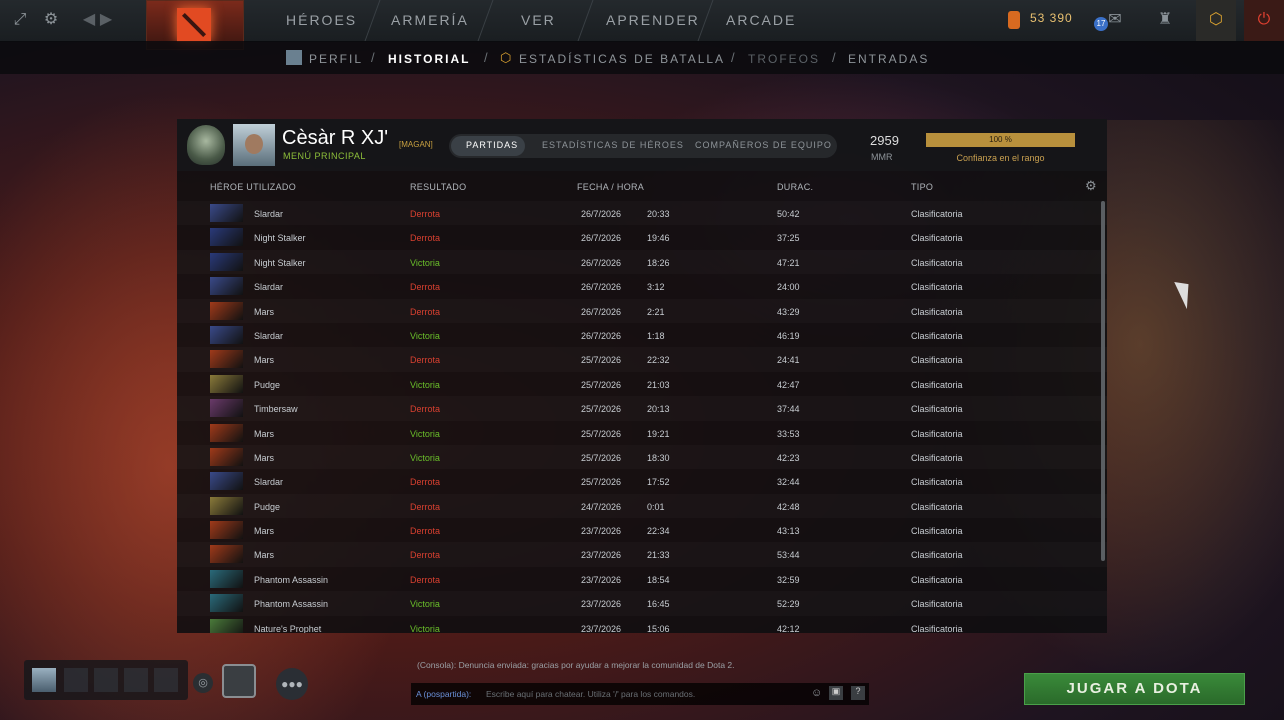 Image resolution: width=1284 pixels, height=720 pixels. I want to click on player-name: Cèsàr R XJ', so click(335, 138).